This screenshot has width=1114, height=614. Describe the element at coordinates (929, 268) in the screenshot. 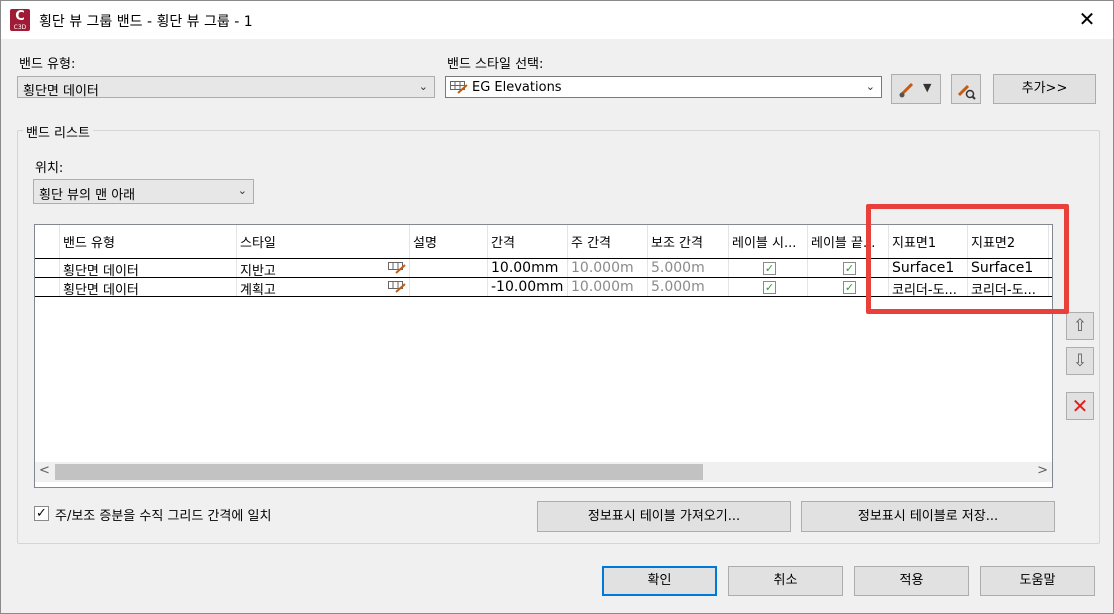

I see `cell-surface1: Surface1` at that location.